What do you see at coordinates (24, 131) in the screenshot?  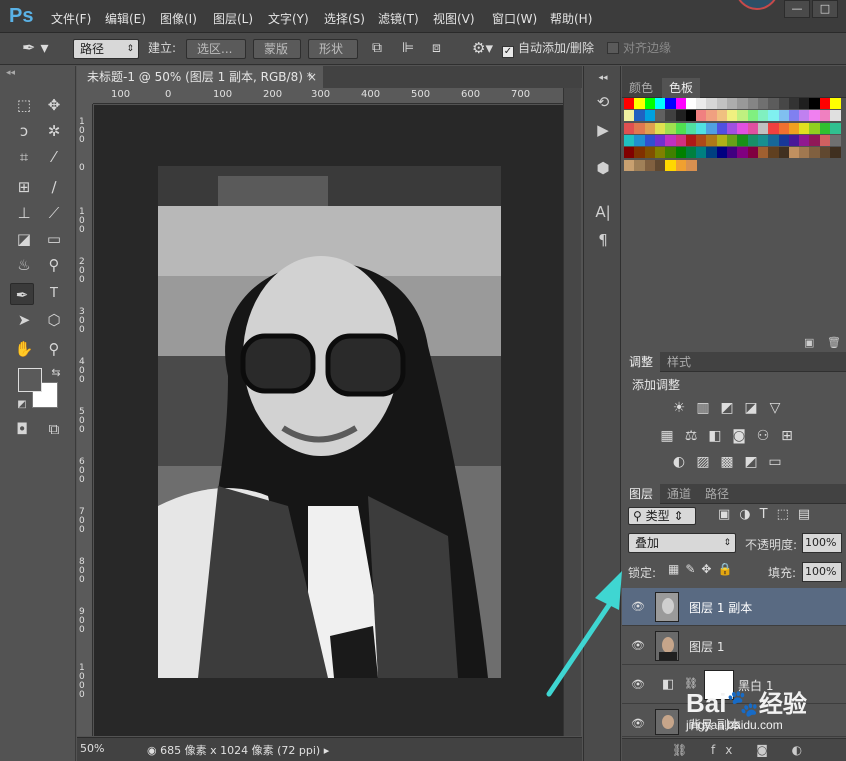 I see `lasso-tool-icon: ↄ` at bounding box center [24, 131].